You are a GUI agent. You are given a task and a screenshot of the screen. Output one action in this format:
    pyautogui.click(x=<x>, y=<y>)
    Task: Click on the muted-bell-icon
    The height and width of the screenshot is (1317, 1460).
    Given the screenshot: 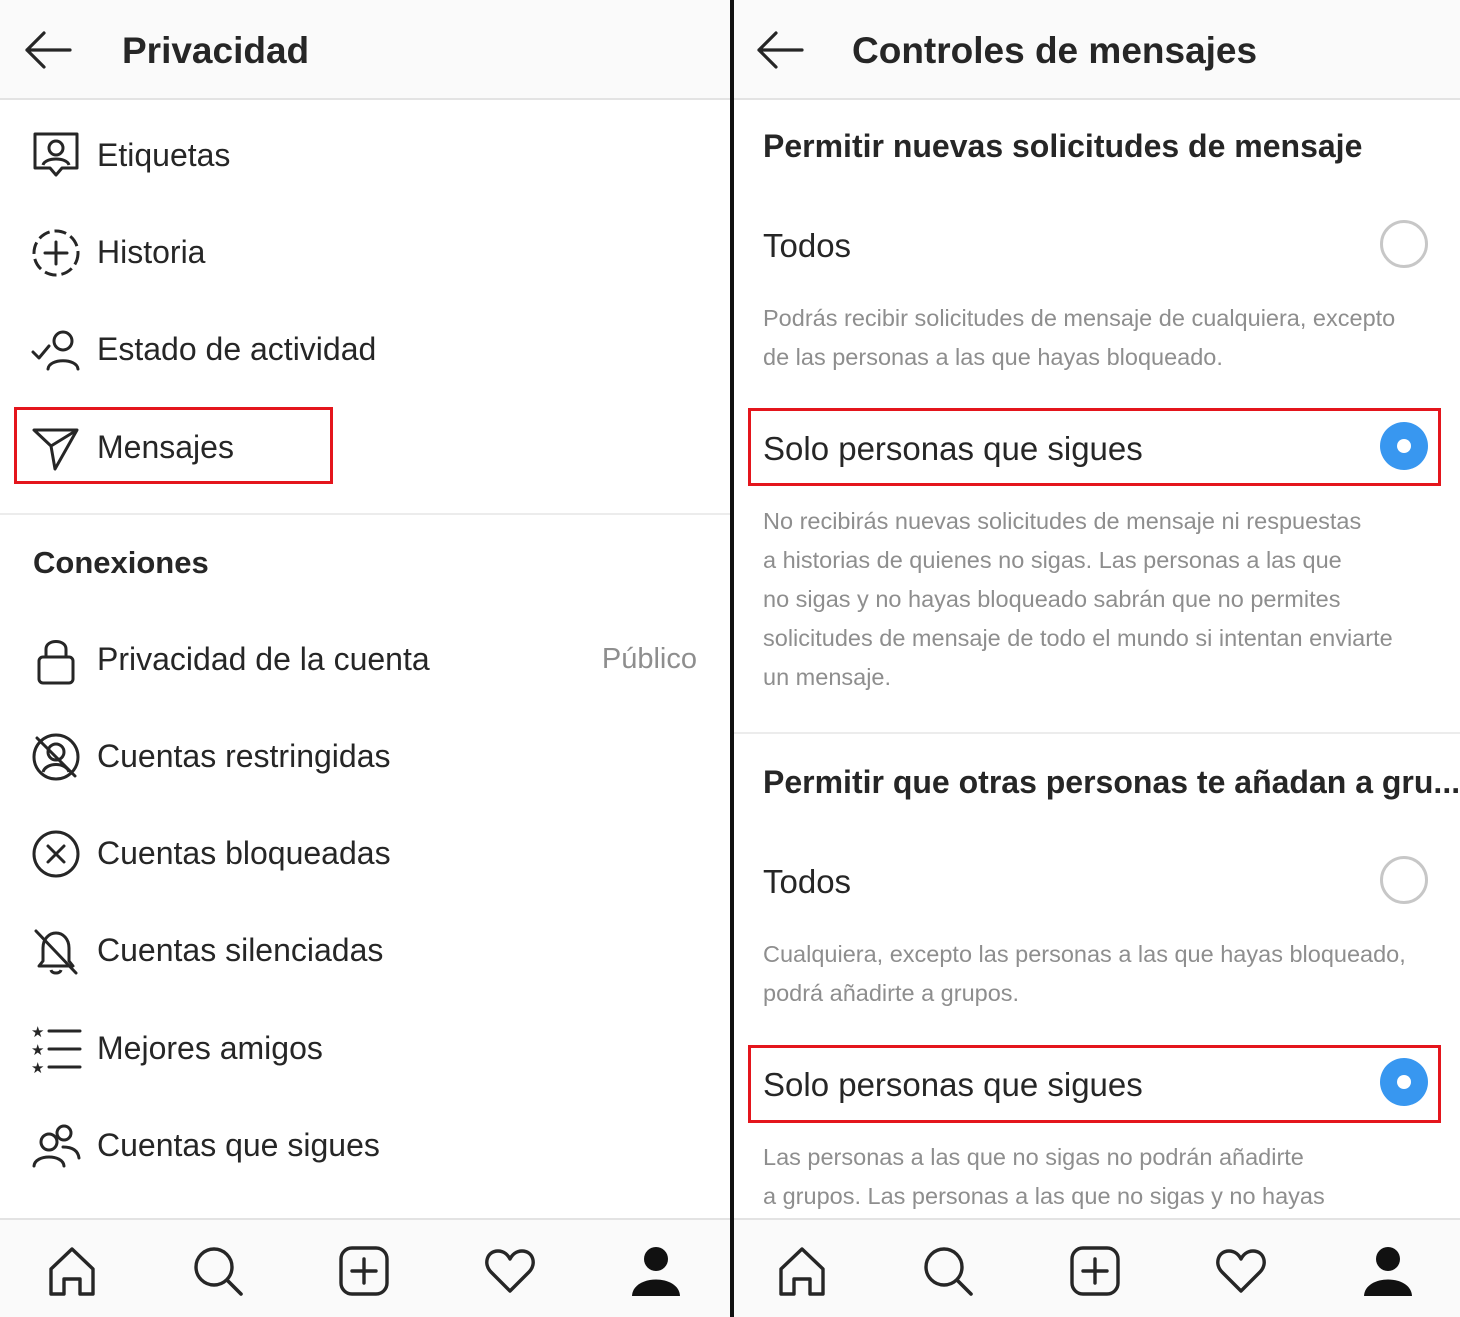 What is the action you would take?
    pyautogui.click(x=56, y=952)
    